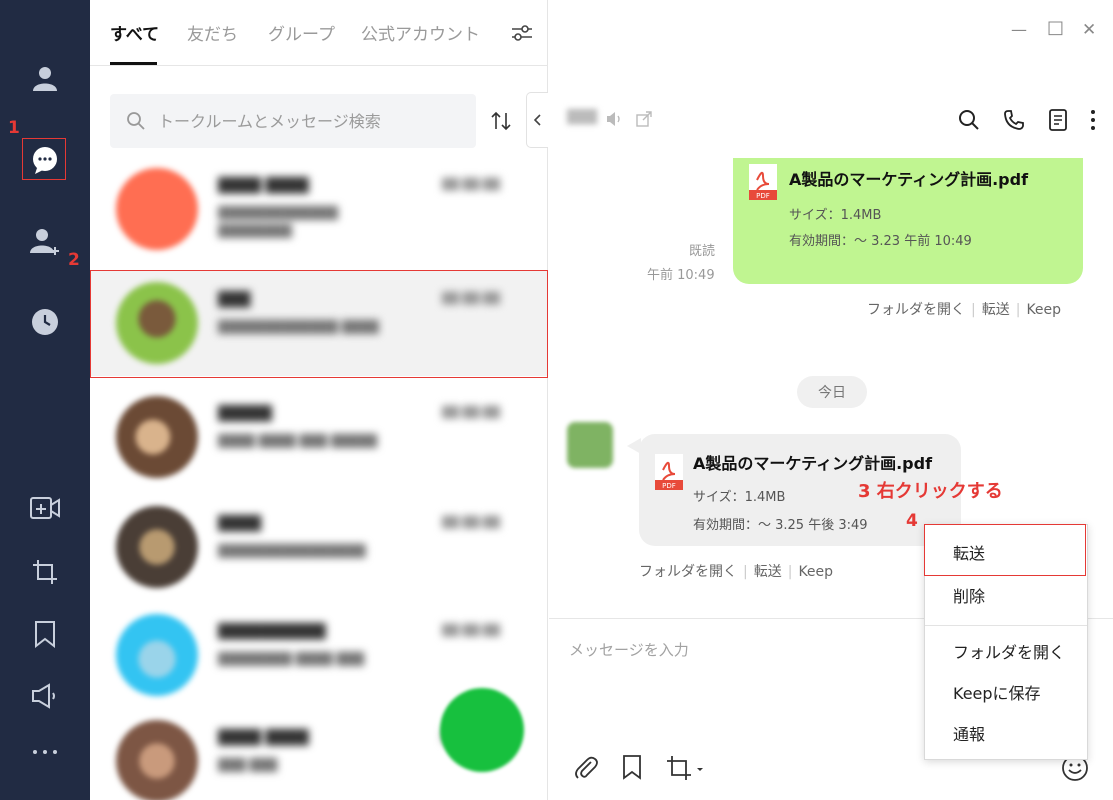 The width and height of the screenshot is (1113, 800). I want to click on friends-nav-button, so click(45, 78).